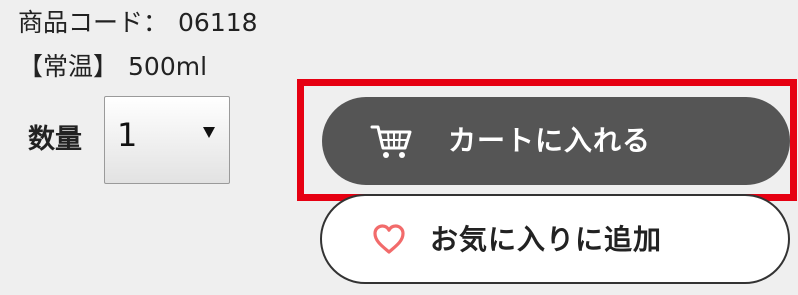  I want to click on product-volume: 500ml, so click(168, 66).